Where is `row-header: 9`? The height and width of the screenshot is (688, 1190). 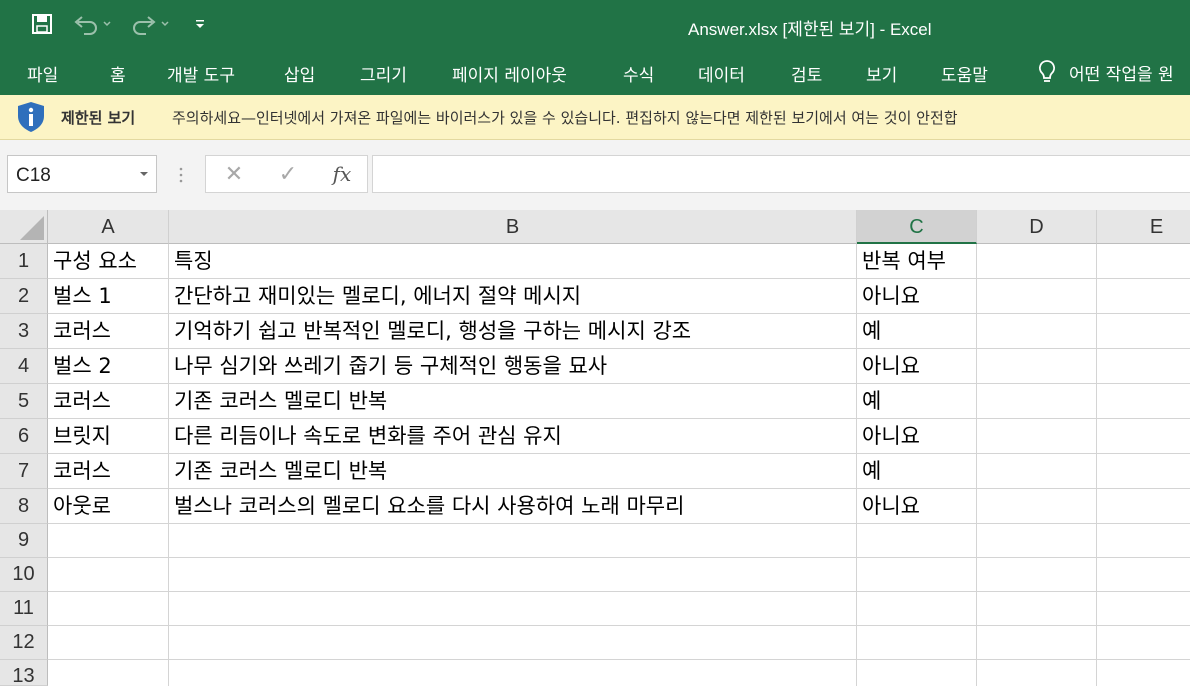 row-header: 9 is located at coordinates (24, 541).